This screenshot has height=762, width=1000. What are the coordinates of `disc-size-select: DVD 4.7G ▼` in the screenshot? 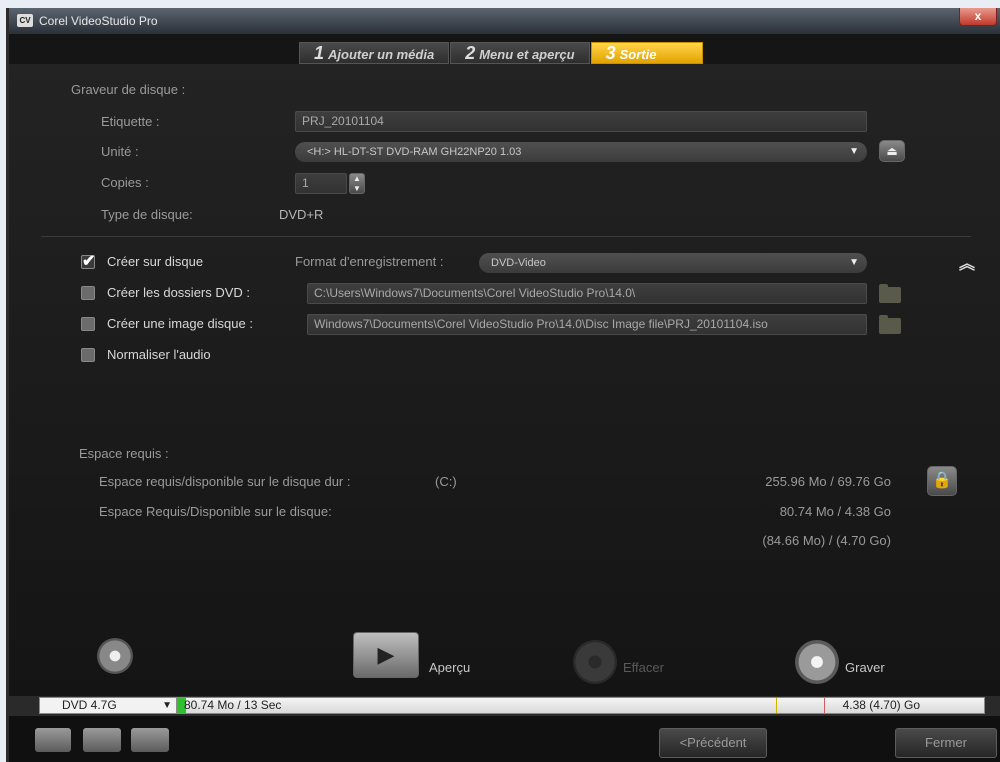 It's located at (108, 705).